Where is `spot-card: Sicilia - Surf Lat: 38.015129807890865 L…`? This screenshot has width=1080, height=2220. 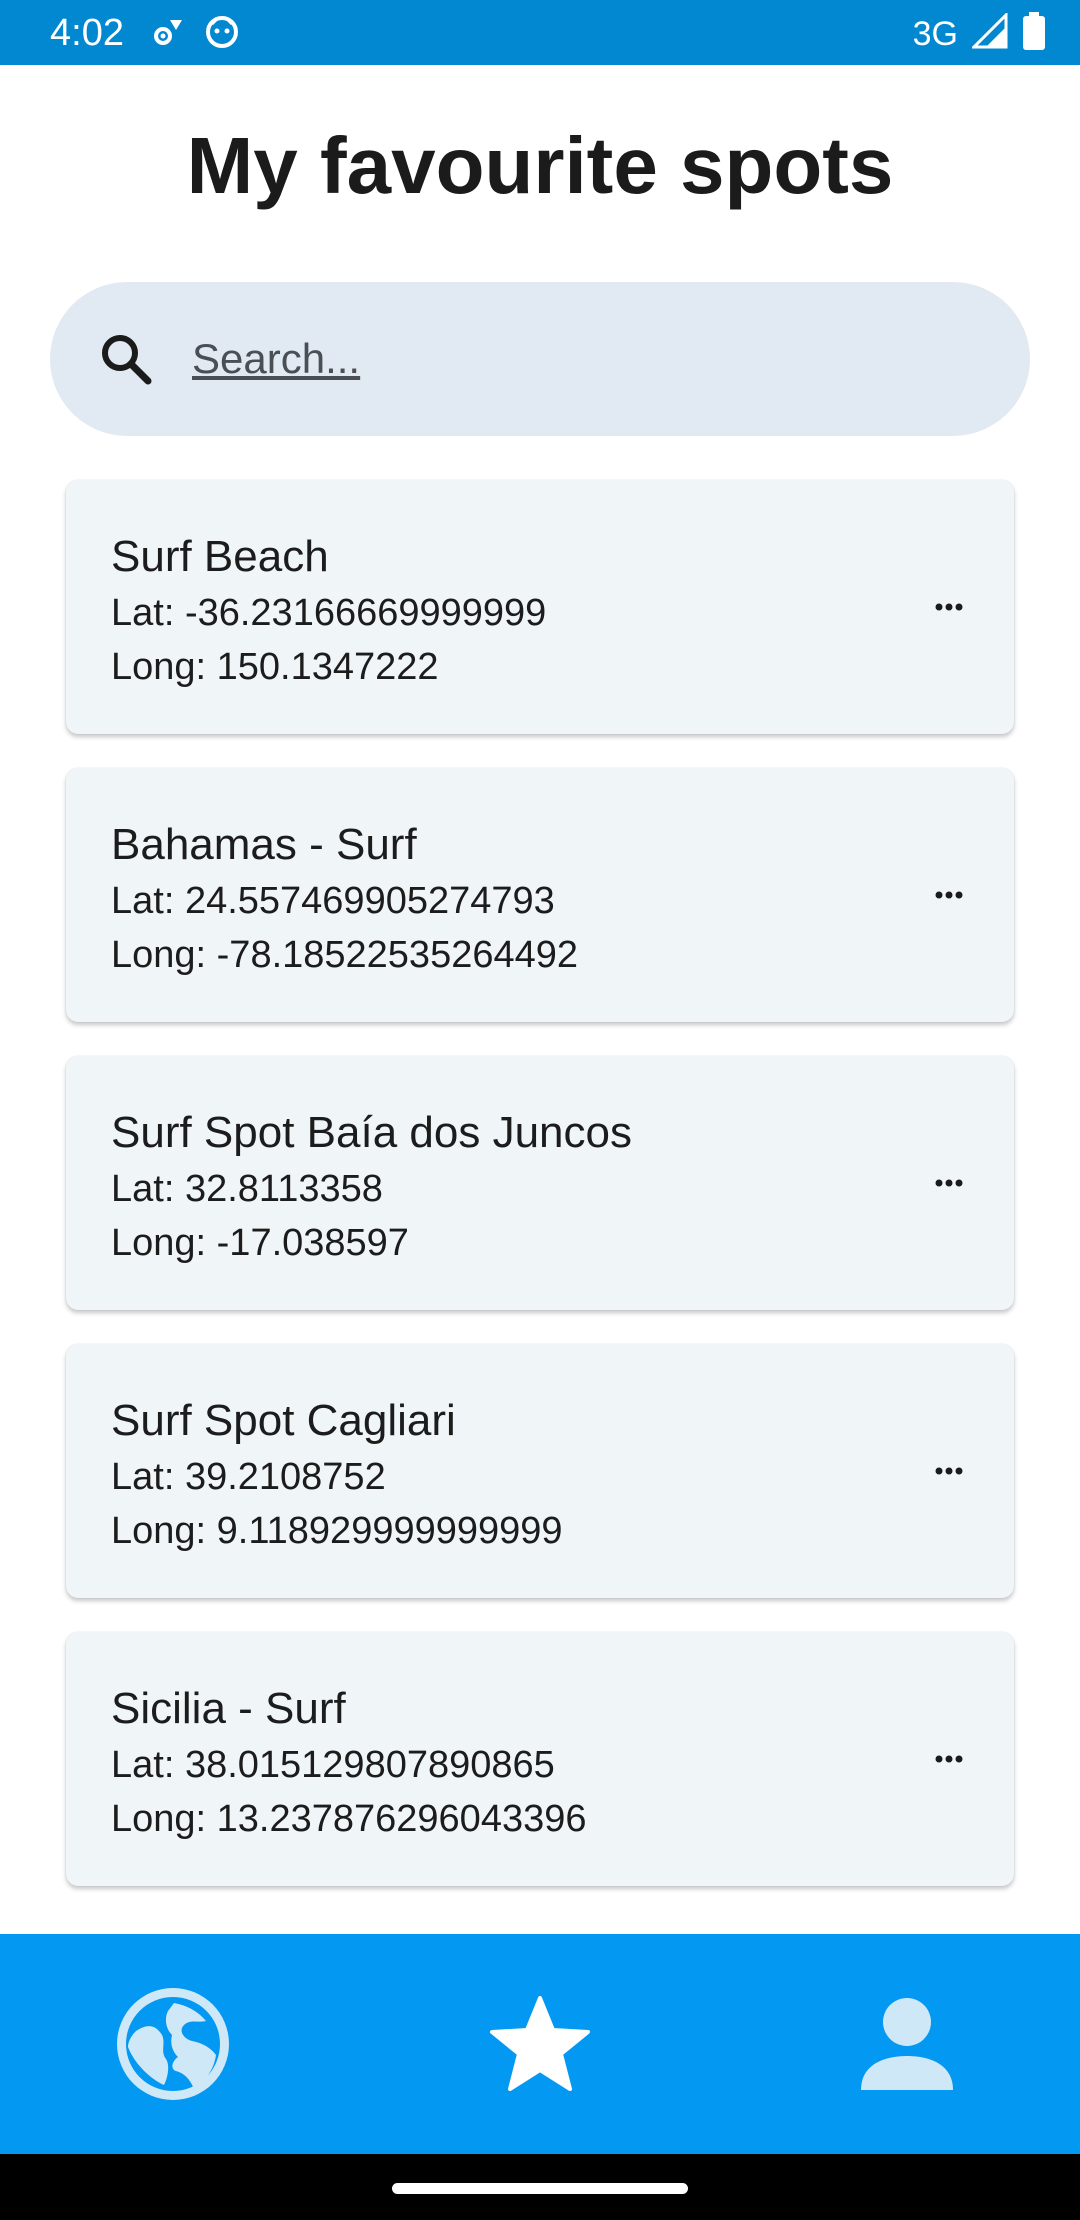
spot-card: Sicilia - Surf Lat: 38.015129807890865 L… is located at coordinates (540, 1759).